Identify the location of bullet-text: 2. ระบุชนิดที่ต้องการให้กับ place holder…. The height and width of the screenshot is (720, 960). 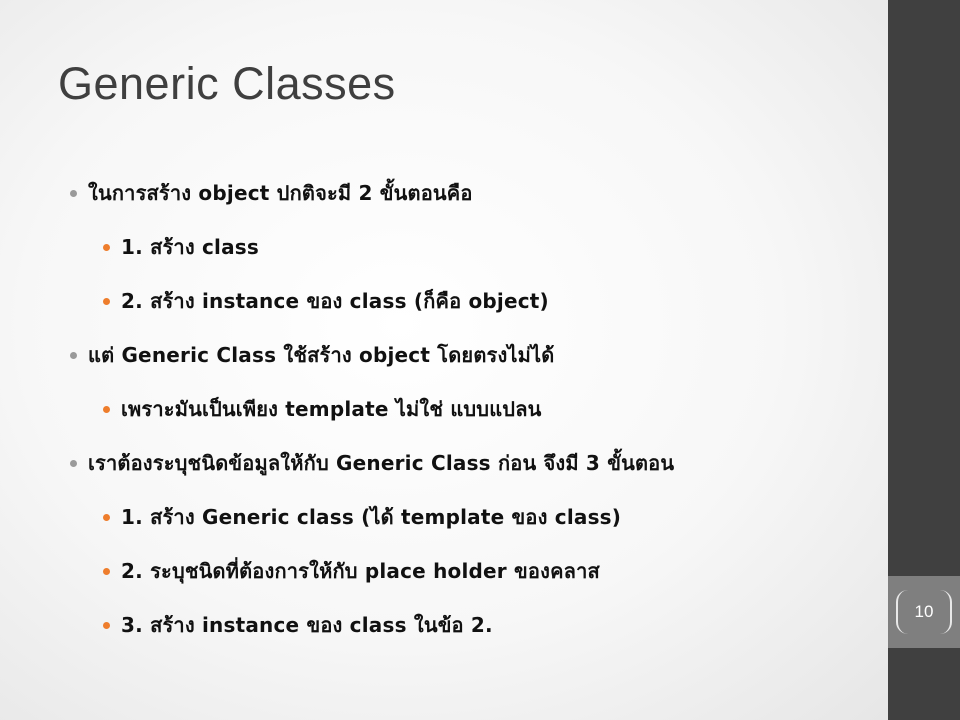
(360, 571).